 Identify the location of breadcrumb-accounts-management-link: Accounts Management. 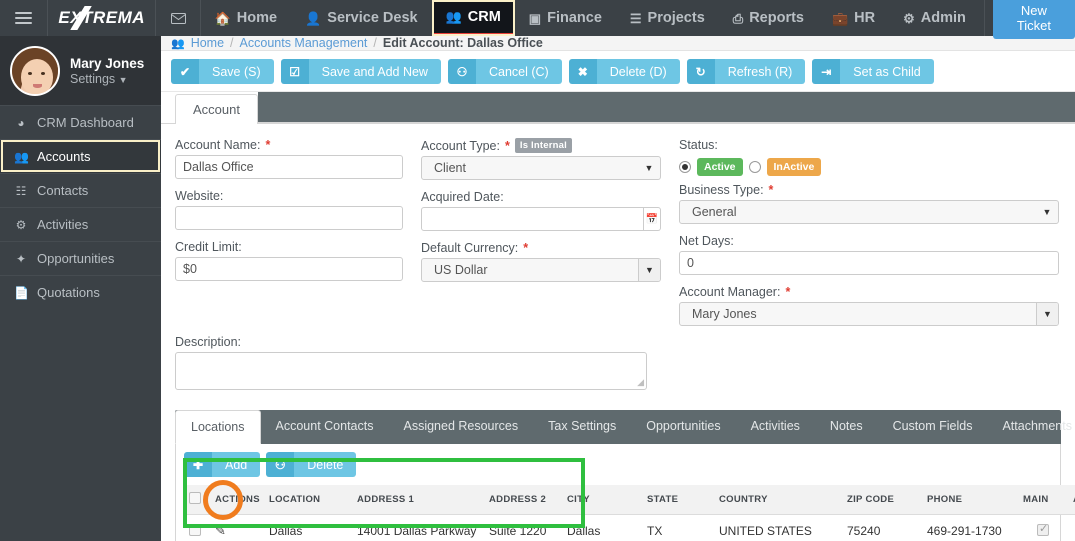
(304, 43).